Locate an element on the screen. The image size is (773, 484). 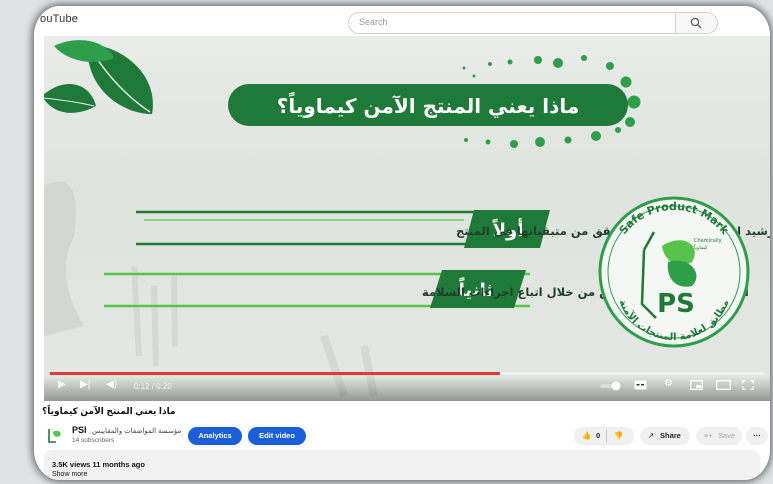
search-placeholder: Search is located at coordinates (373, 22).